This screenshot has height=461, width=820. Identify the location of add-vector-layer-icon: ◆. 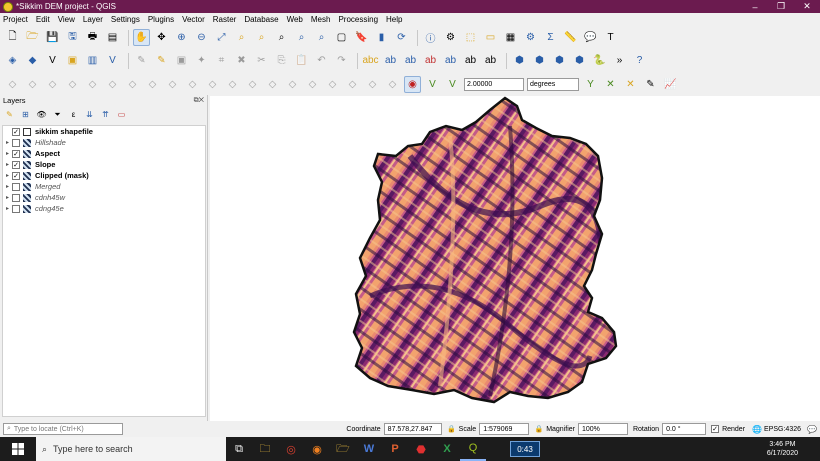
(32, 60).